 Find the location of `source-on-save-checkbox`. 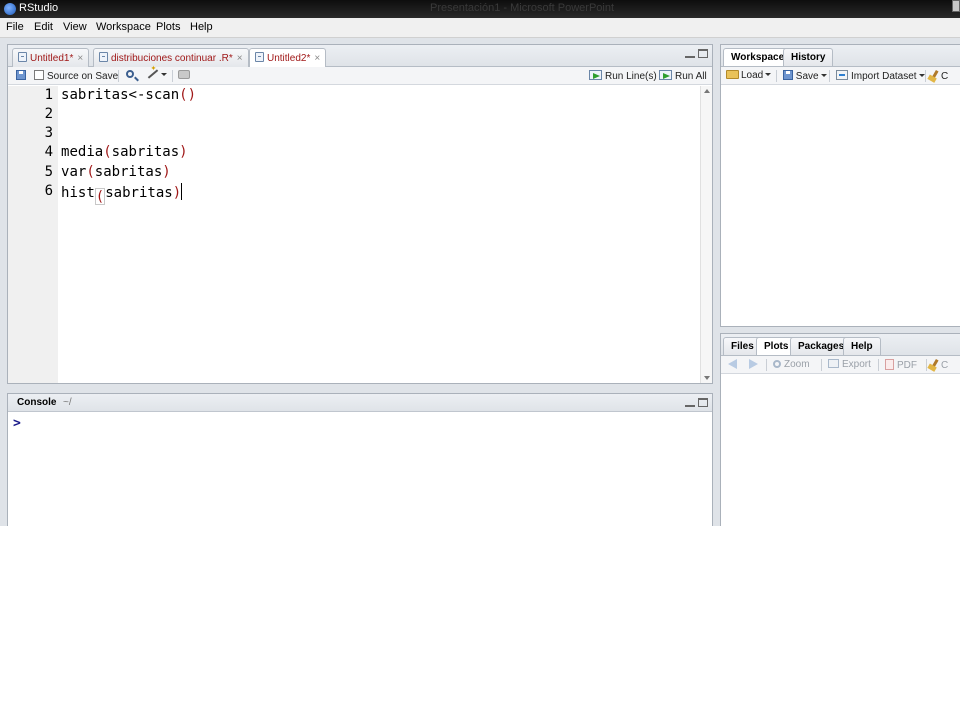

source-on-save-checkbox is located at coordinates (39, 75).